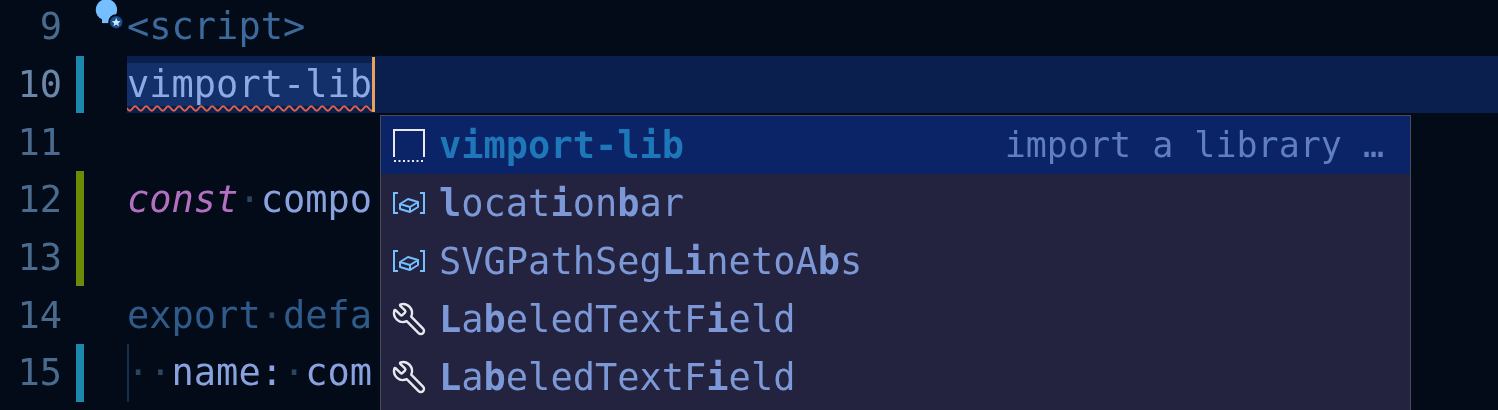 Image resolution: width=1498 pixels, height=410 pixels. I want to click on line-number: 10, so click(39, 85).